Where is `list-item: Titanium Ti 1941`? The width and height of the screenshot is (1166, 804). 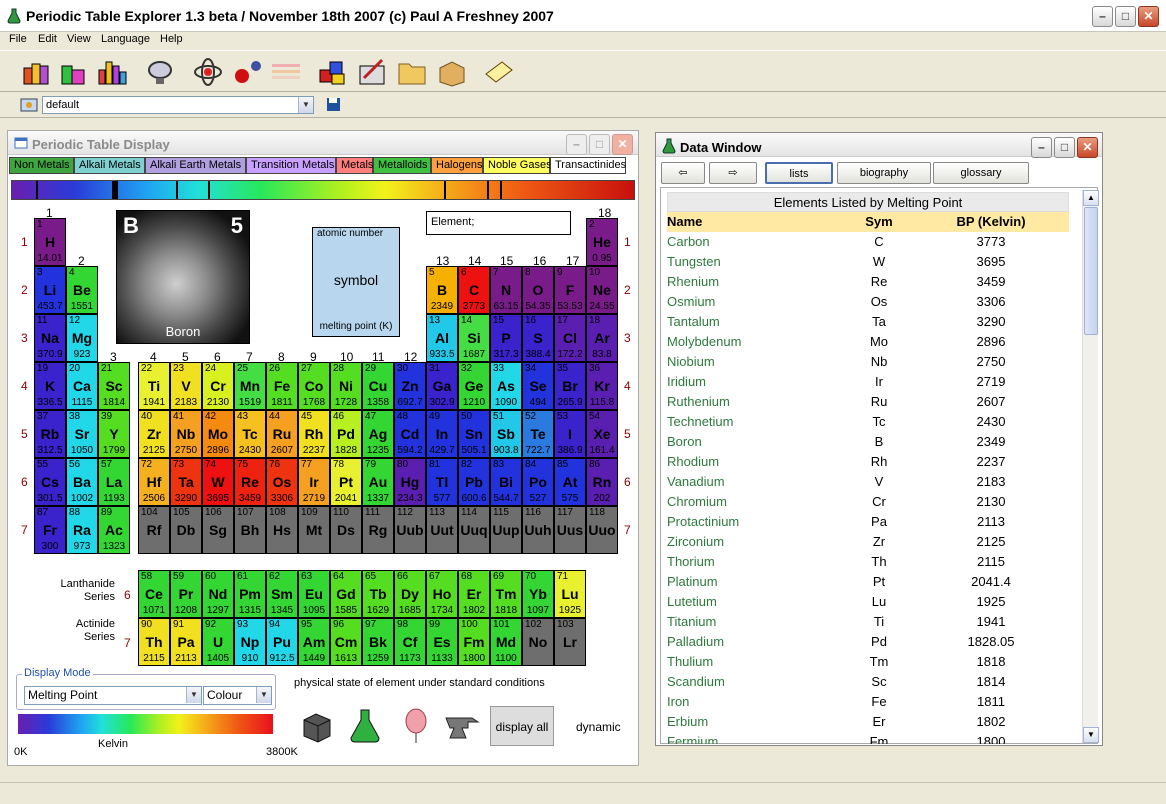 list-item: Titanium Ti 1941 is located at coordinates (868, 622).